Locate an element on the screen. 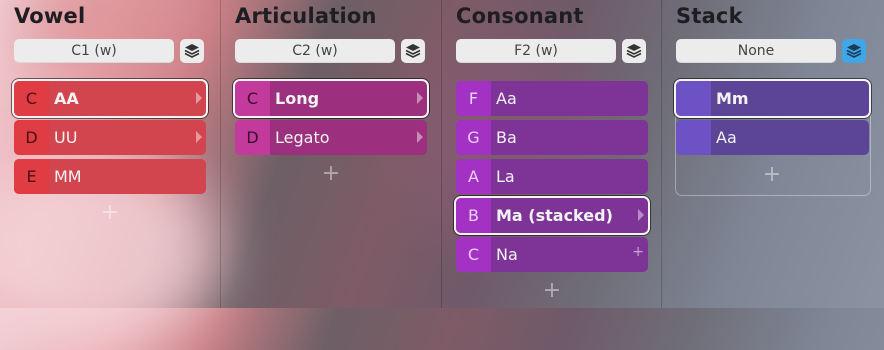 This screenshot has width=884, height=350. list-item: D UU is located at coordinates (110, 137).